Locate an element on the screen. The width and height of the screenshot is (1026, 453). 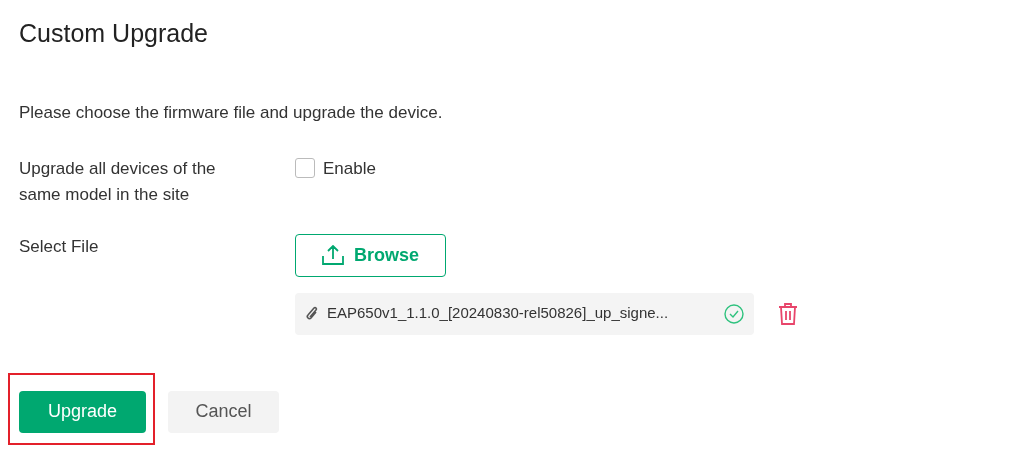
field-label: Upgrade all devices of the same model in the site is located at coordinates (118, 181).